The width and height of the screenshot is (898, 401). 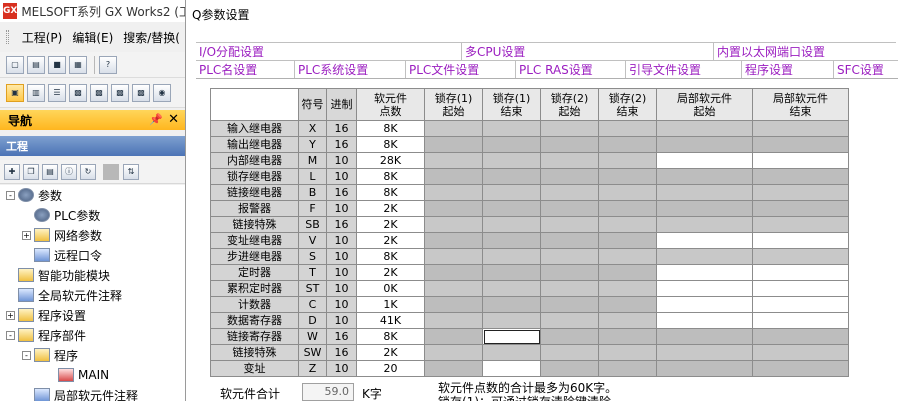 I want to click on tree-item-plc-parameter: PLC参数, so click(x=67, y=215).